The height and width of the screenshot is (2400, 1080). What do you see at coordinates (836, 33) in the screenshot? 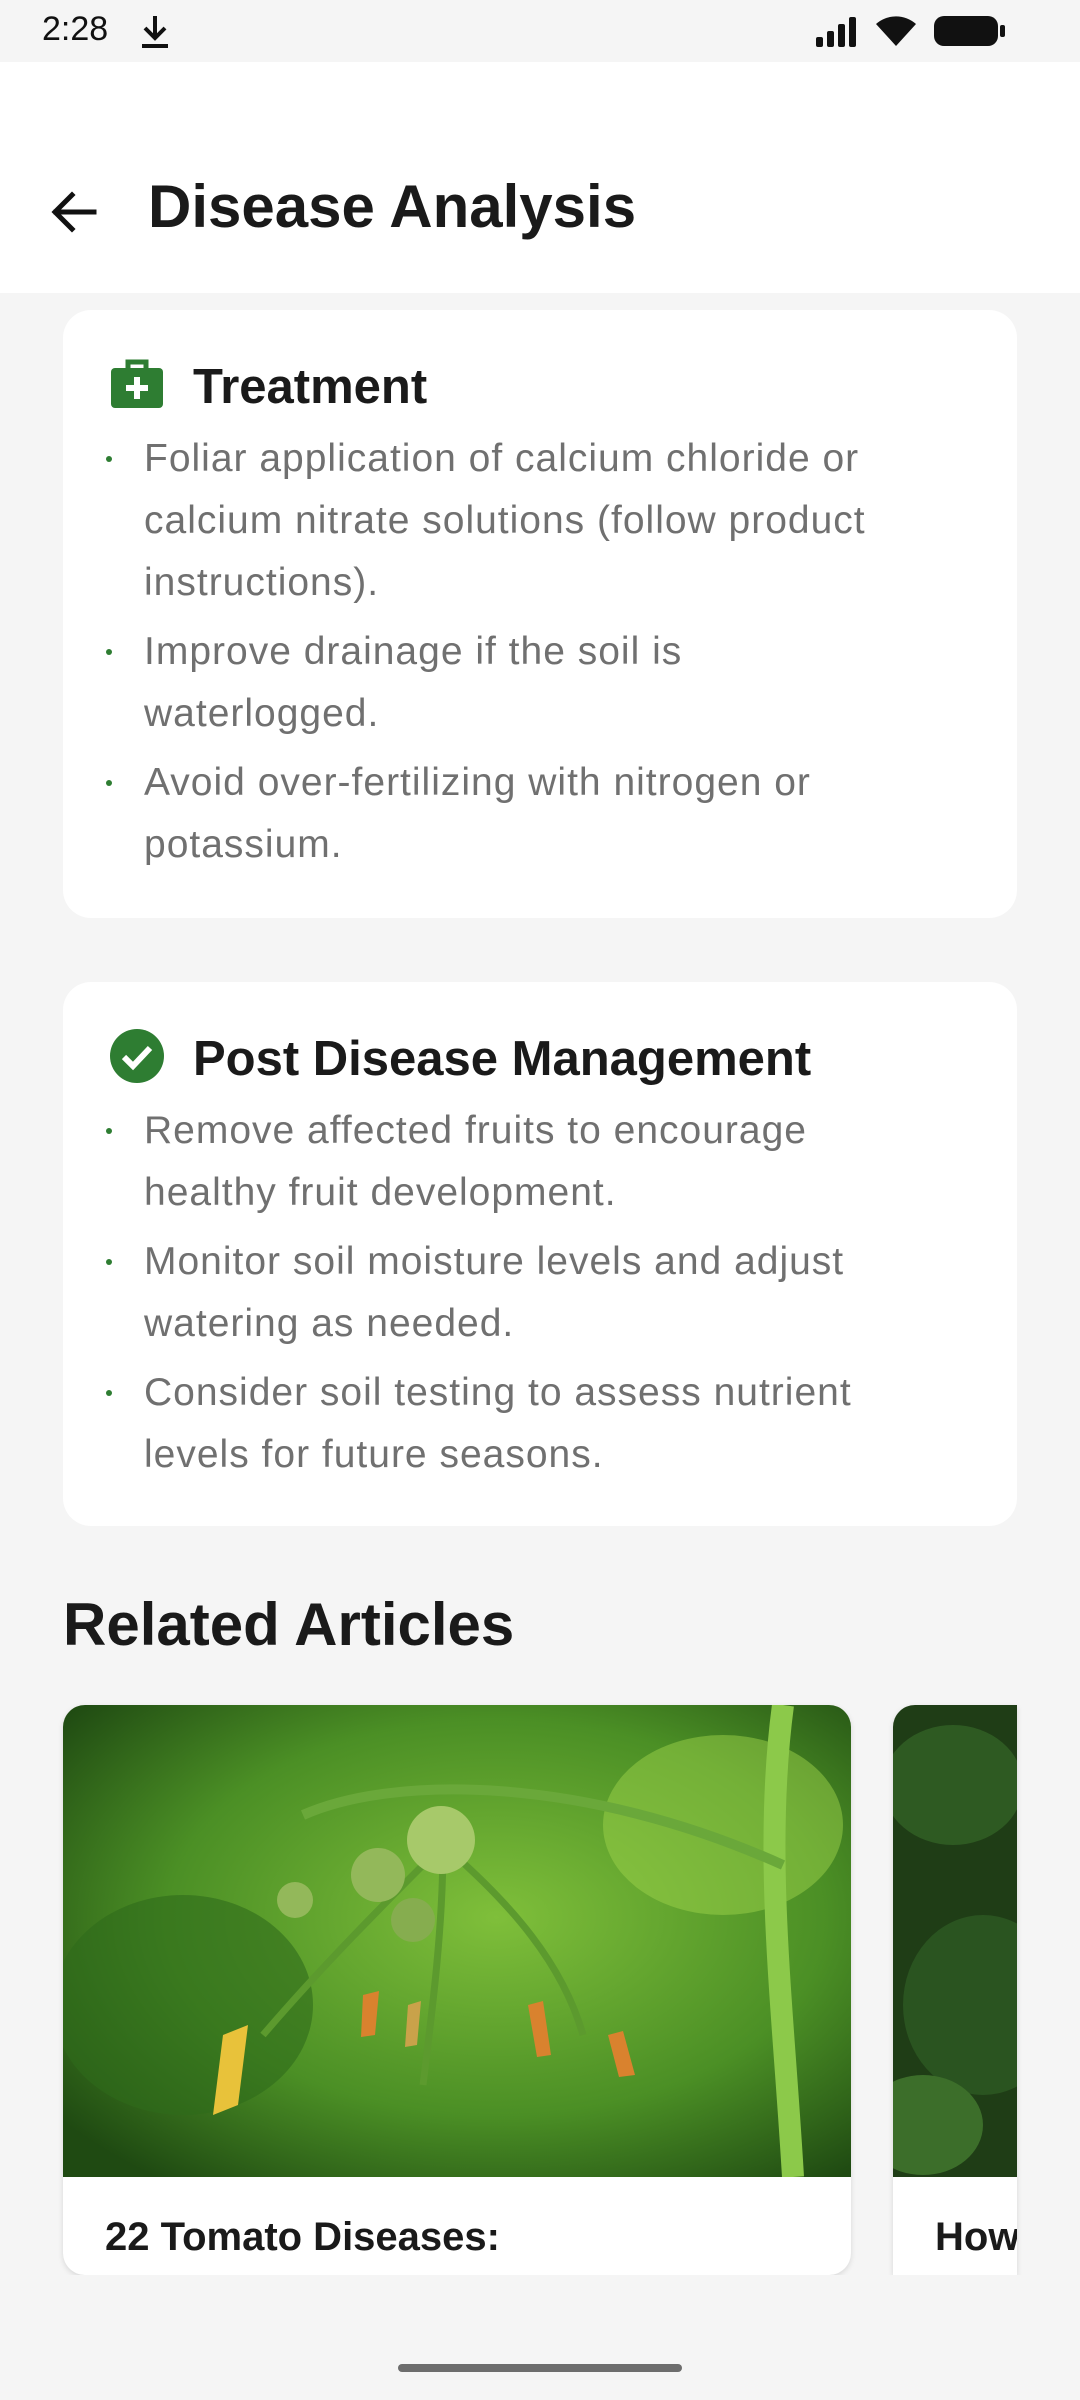
I see `signal-icon` at bounding box center [836, 33].